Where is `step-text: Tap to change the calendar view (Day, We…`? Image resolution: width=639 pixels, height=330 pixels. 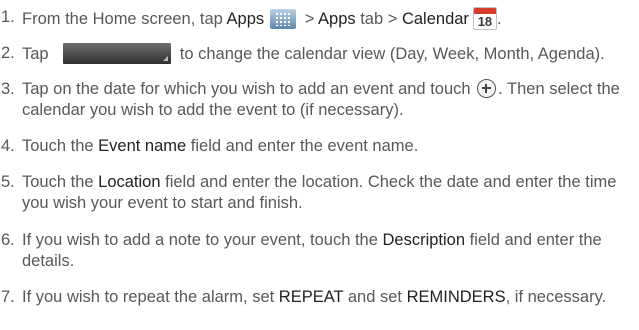 step-text: Tap to change the calendar view (Day, We… is located at coordinates (313, 53).